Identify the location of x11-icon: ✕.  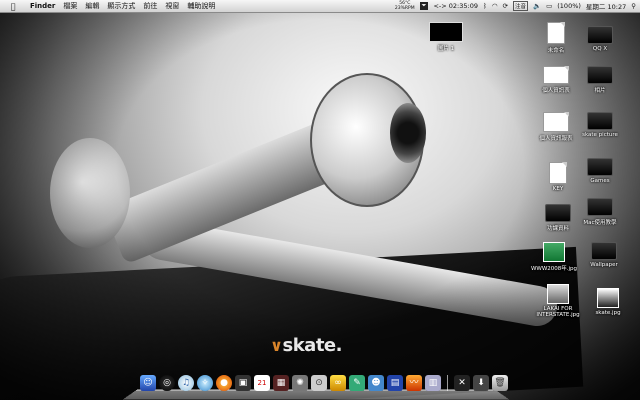
(462, 383).